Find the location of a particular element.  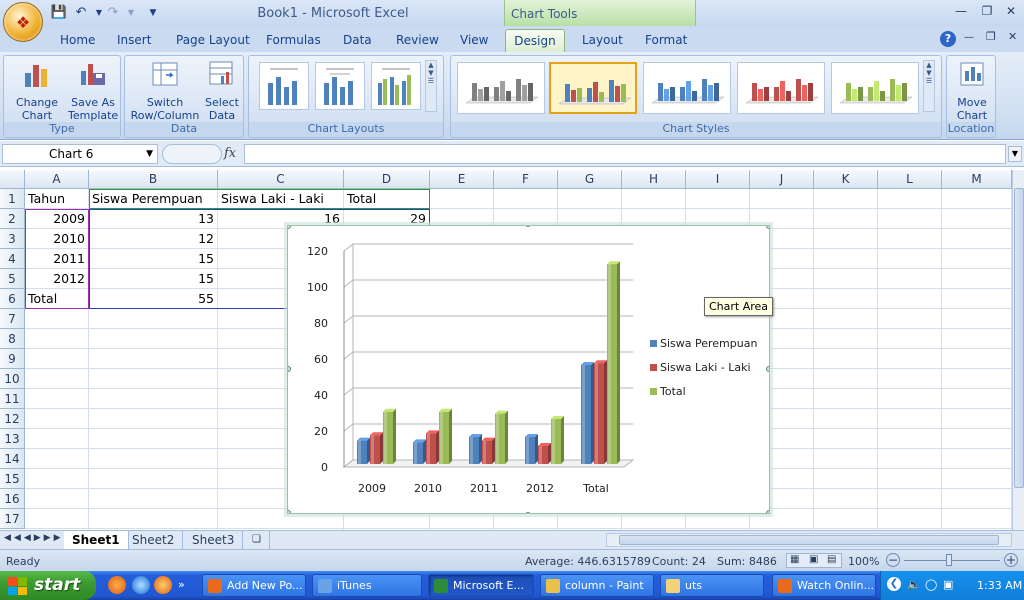

cell-a1: Tahun is located at coordinates (56, 199).